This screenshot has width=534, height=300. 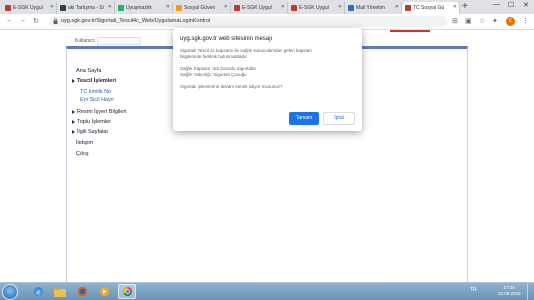 What do you see at coordinates (525, 21) in the screenshot?
I see `menu-dots-icon: ⋮` at bounding box center [525, 21].